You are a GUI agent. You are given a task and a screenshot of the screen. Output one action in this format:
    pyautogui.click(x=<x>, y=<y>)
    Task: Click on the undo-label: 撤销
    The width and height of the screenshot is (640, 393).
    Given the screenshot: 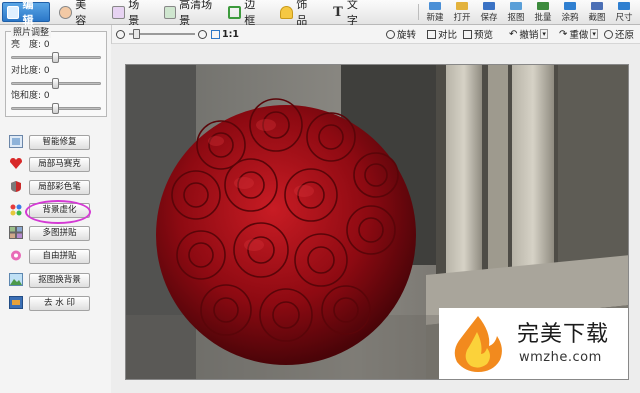 What is the action you would take?
    pyautogui.click(x=529, y=35)
    